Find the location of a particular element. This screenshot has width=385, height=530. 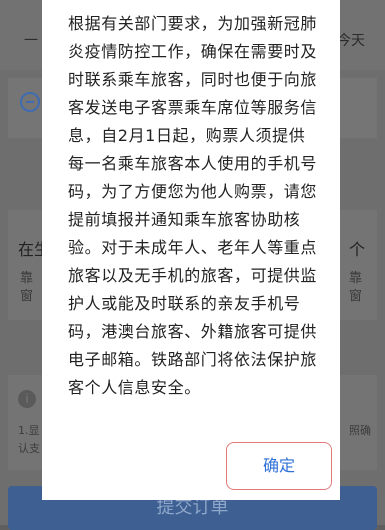

remove-passenger-icon is located at coordinates (30, 102).